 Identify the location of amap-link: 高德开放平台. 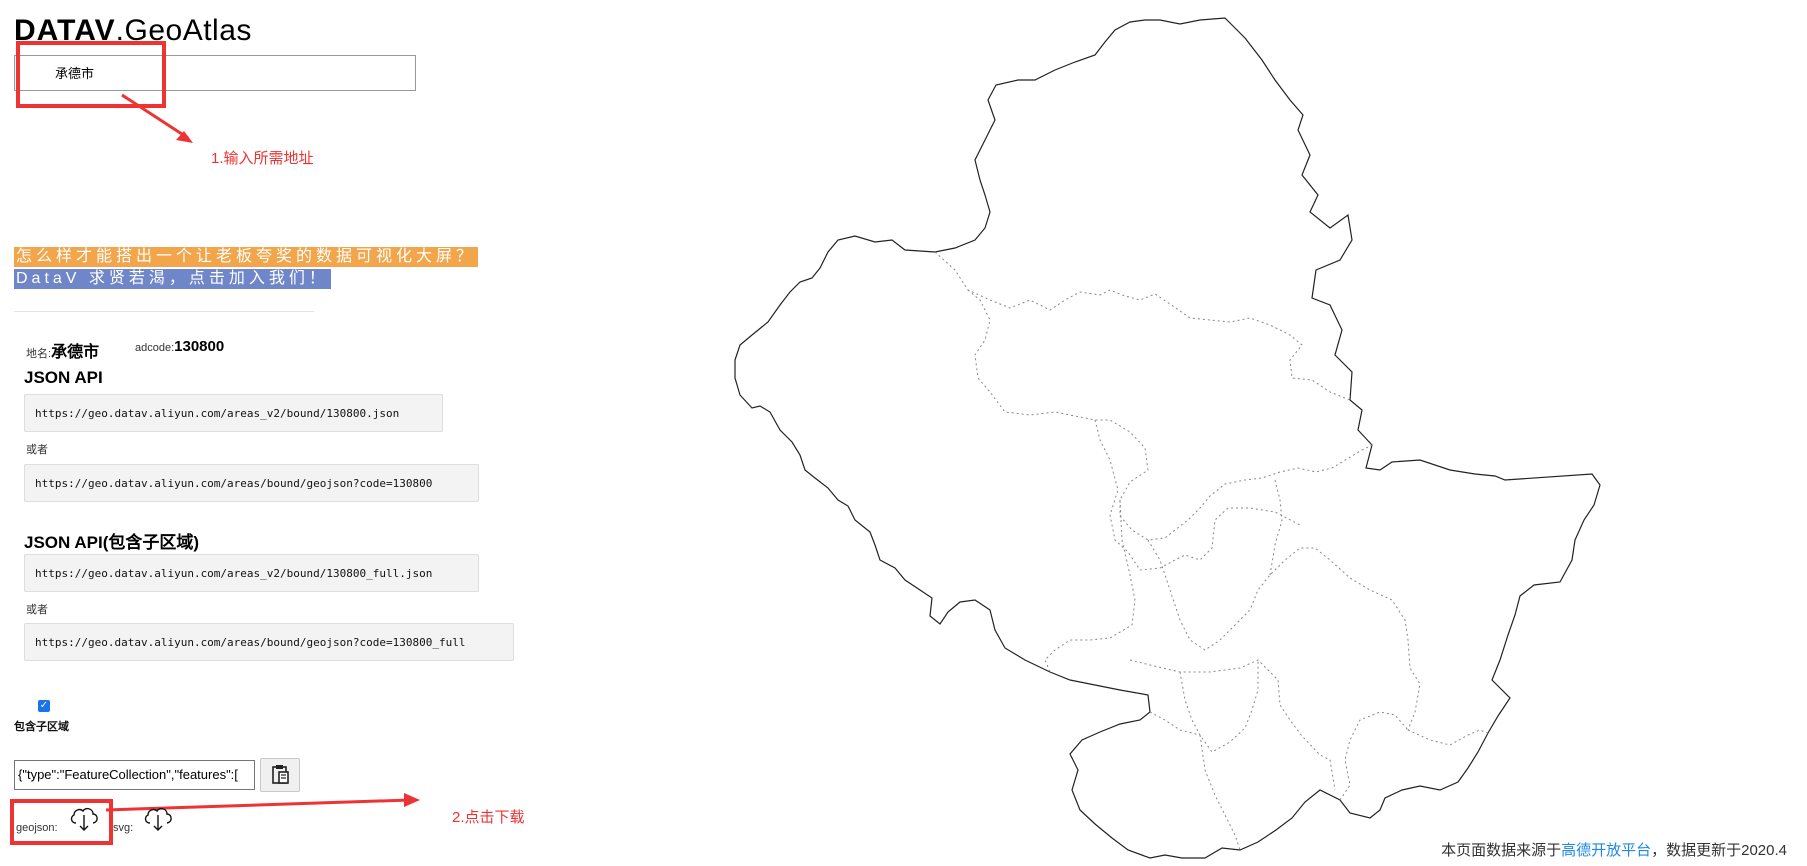
(1606, 850).